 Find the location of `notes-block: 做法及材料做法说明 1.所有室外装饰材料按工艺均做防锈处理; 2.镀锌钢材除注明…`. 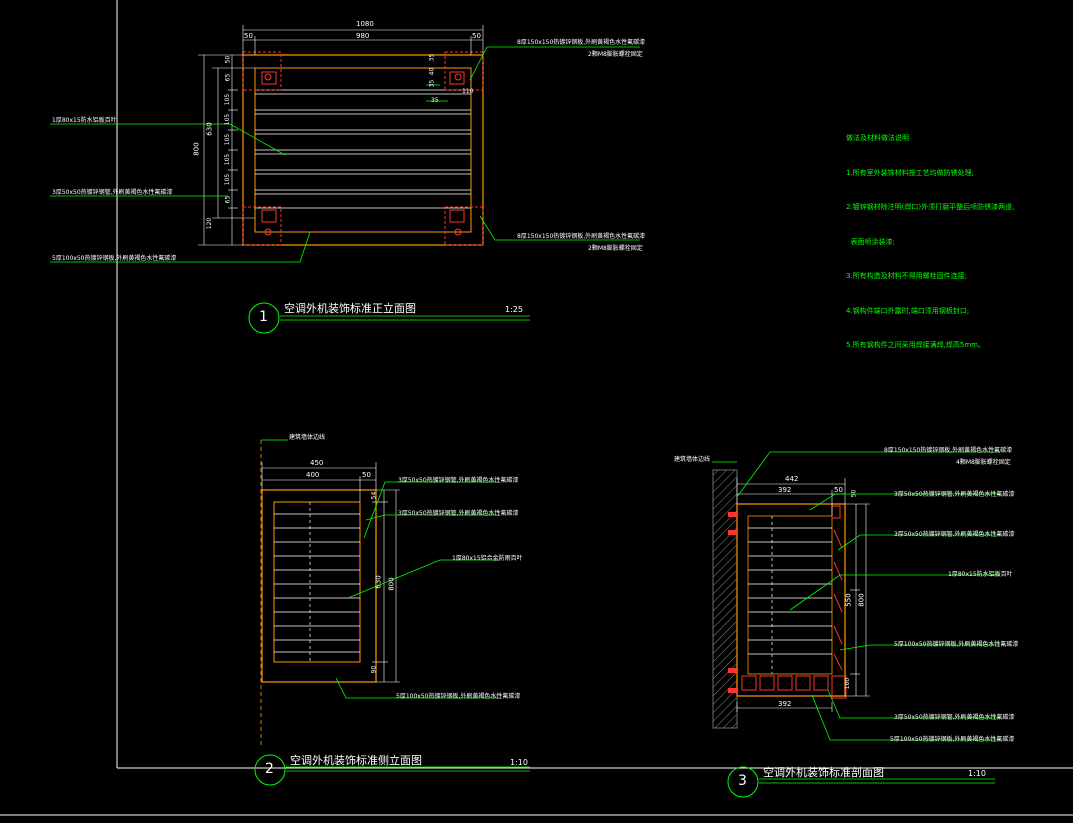

notes-block: 做法及材料做法说明 1.所有室外装饰材料按工艺均做防锈处理; 2.镀锌钢材除注明… is located at coordinates (930, 242).